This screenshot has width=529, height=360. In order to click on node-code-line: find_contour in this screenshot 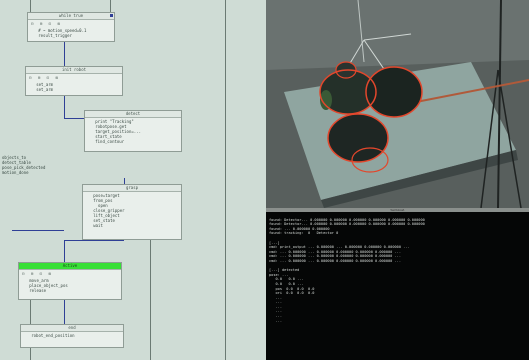, I will do `click(106, 141)`.